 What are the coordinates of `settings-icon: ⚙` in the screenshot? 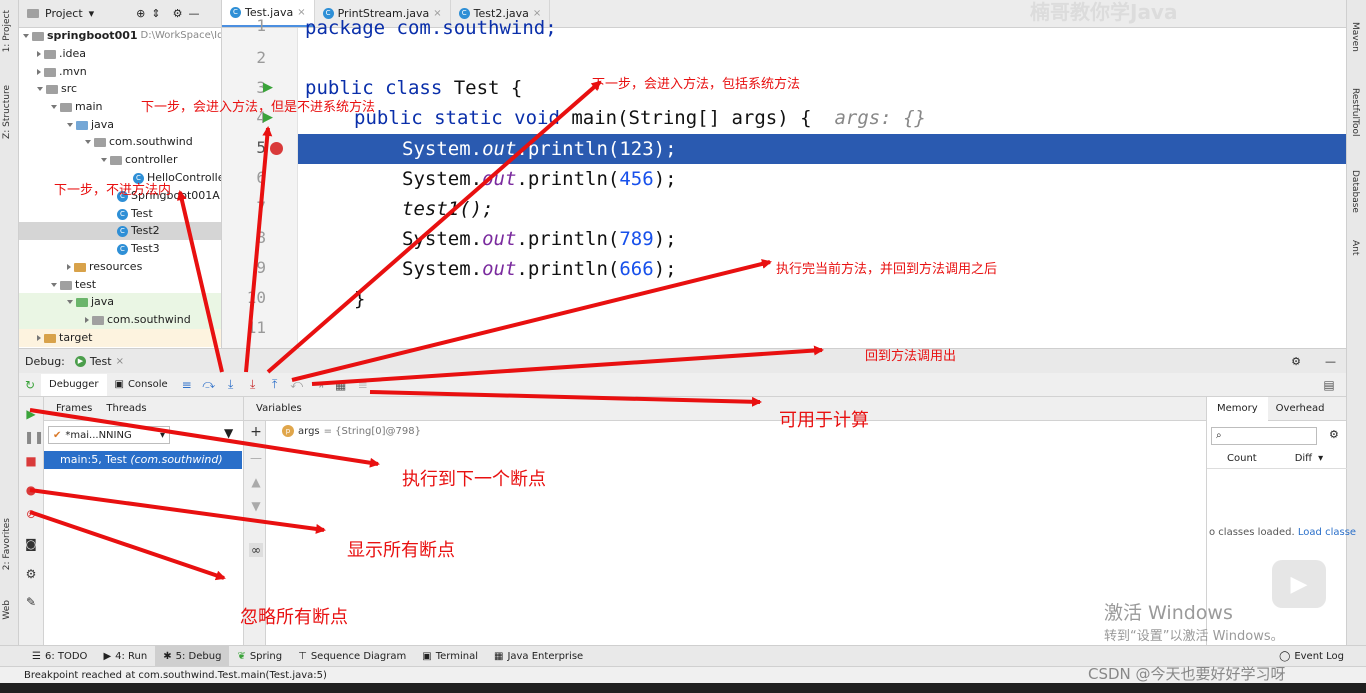 It's located at (31, 574).